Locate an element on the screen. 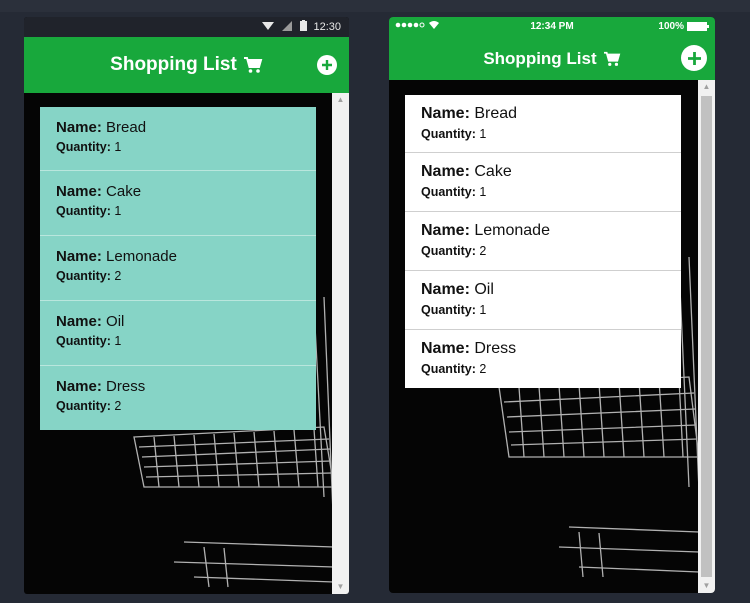 This screenshot has height=603, width=750. ios-status-bar: 12:34 PM 100% is located at coordinates (552, 27).